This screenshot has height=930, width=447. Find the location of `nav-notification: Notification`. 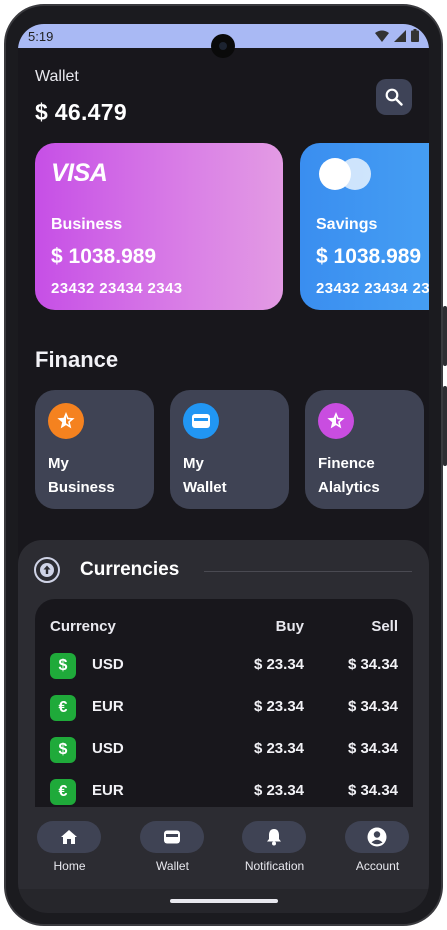

nav-notification: Notification is located at coordinates (274, 851).